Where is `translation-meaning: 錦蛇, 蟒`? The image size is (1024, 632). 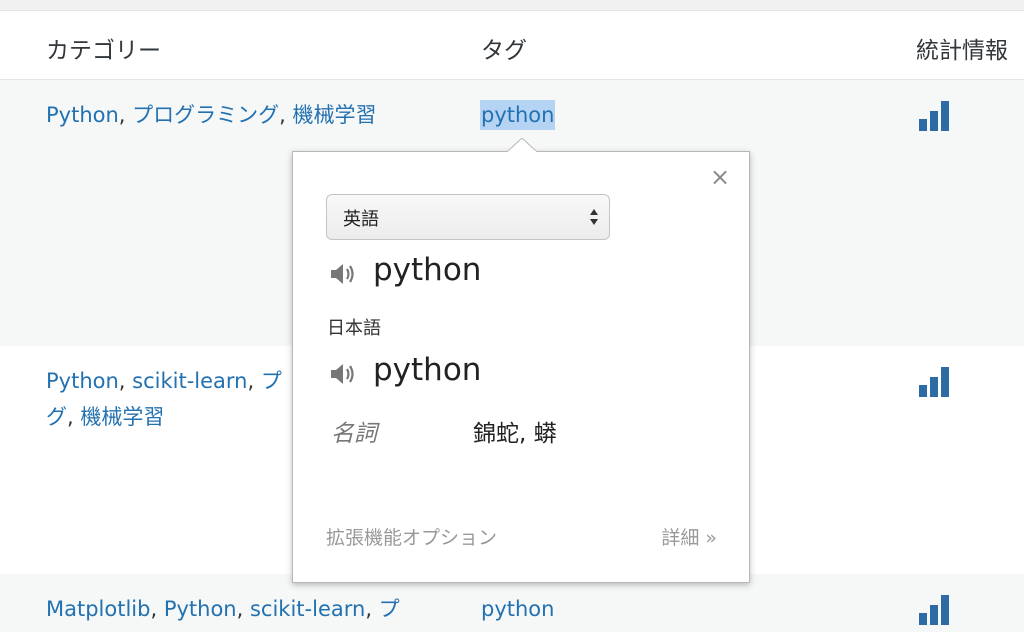
translation-meaning: 錦蛇, 蟒 is located at coordinates (515, 434).